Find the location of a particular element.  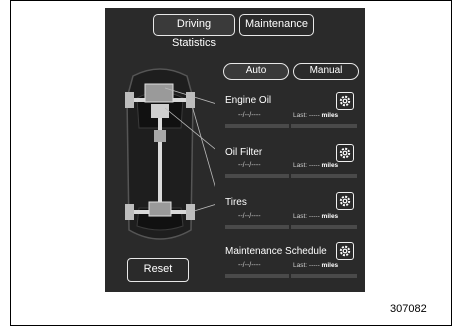

oil-filter-settings-button is located at coordinates (345, 153).